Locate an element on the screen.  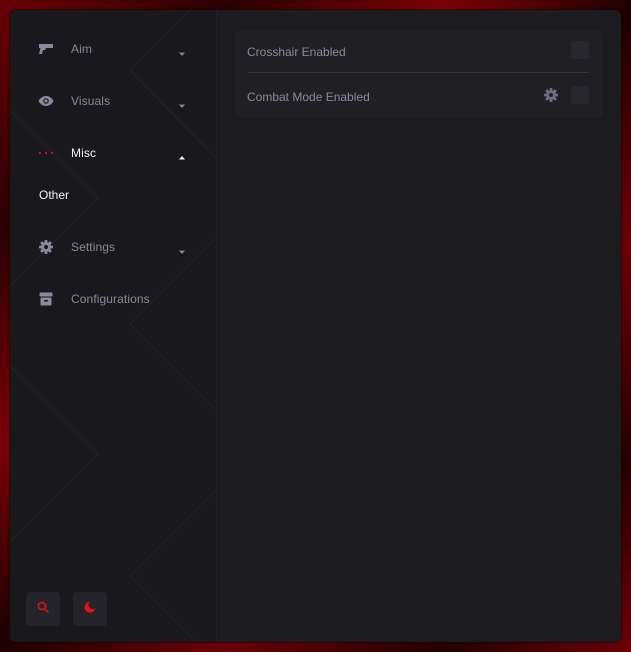
sidebar-item-visuals: Visuals is located at coordinates (113, 101).